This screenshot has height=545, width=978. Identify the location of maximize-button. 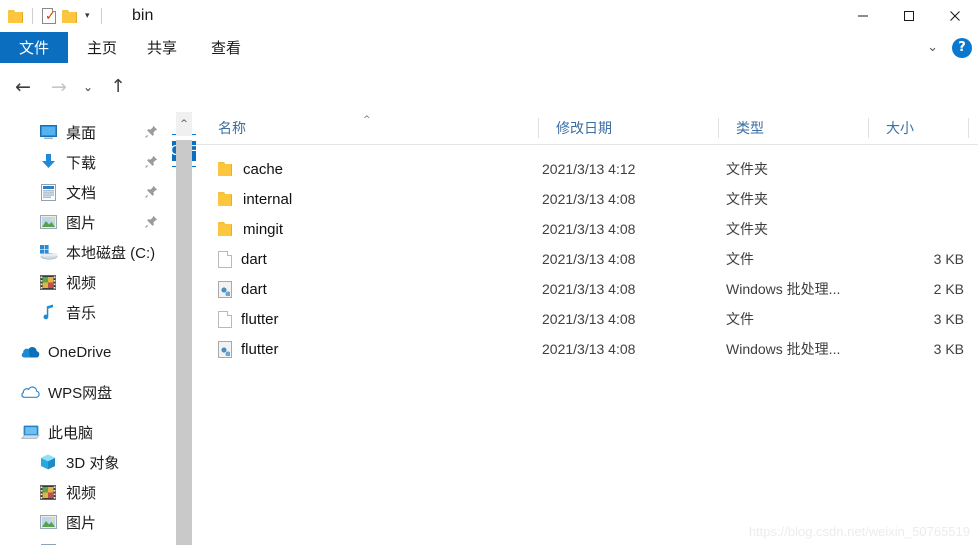
(909, 16).